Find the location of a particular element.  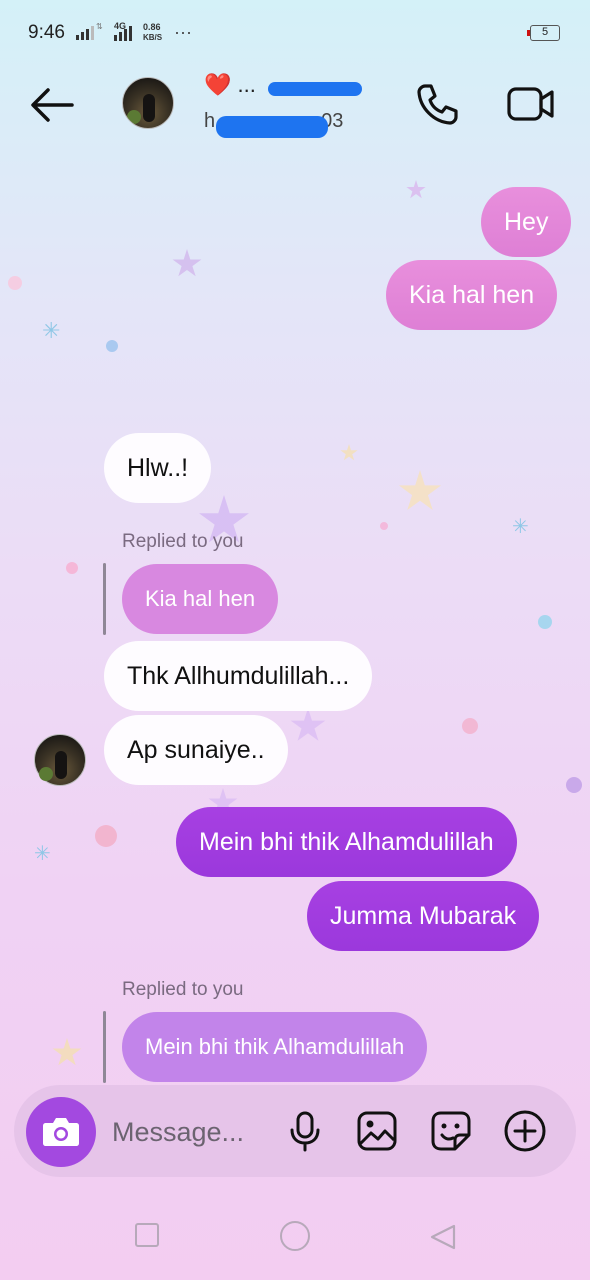

incoming-message: Hlw..! is located at coordinates (158, 468).